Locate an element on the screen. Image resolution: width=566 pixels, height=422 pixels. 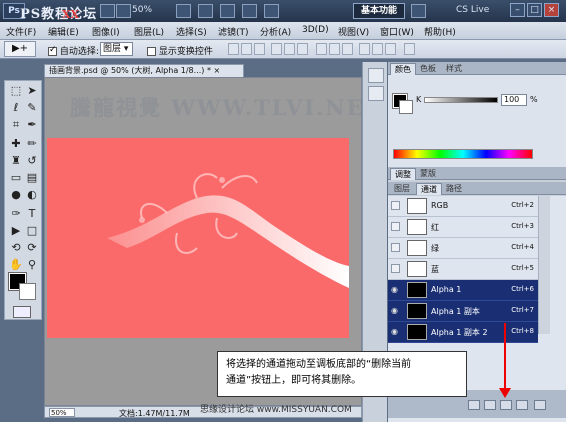
save-selection-icon is located at coordinates (490, 405).